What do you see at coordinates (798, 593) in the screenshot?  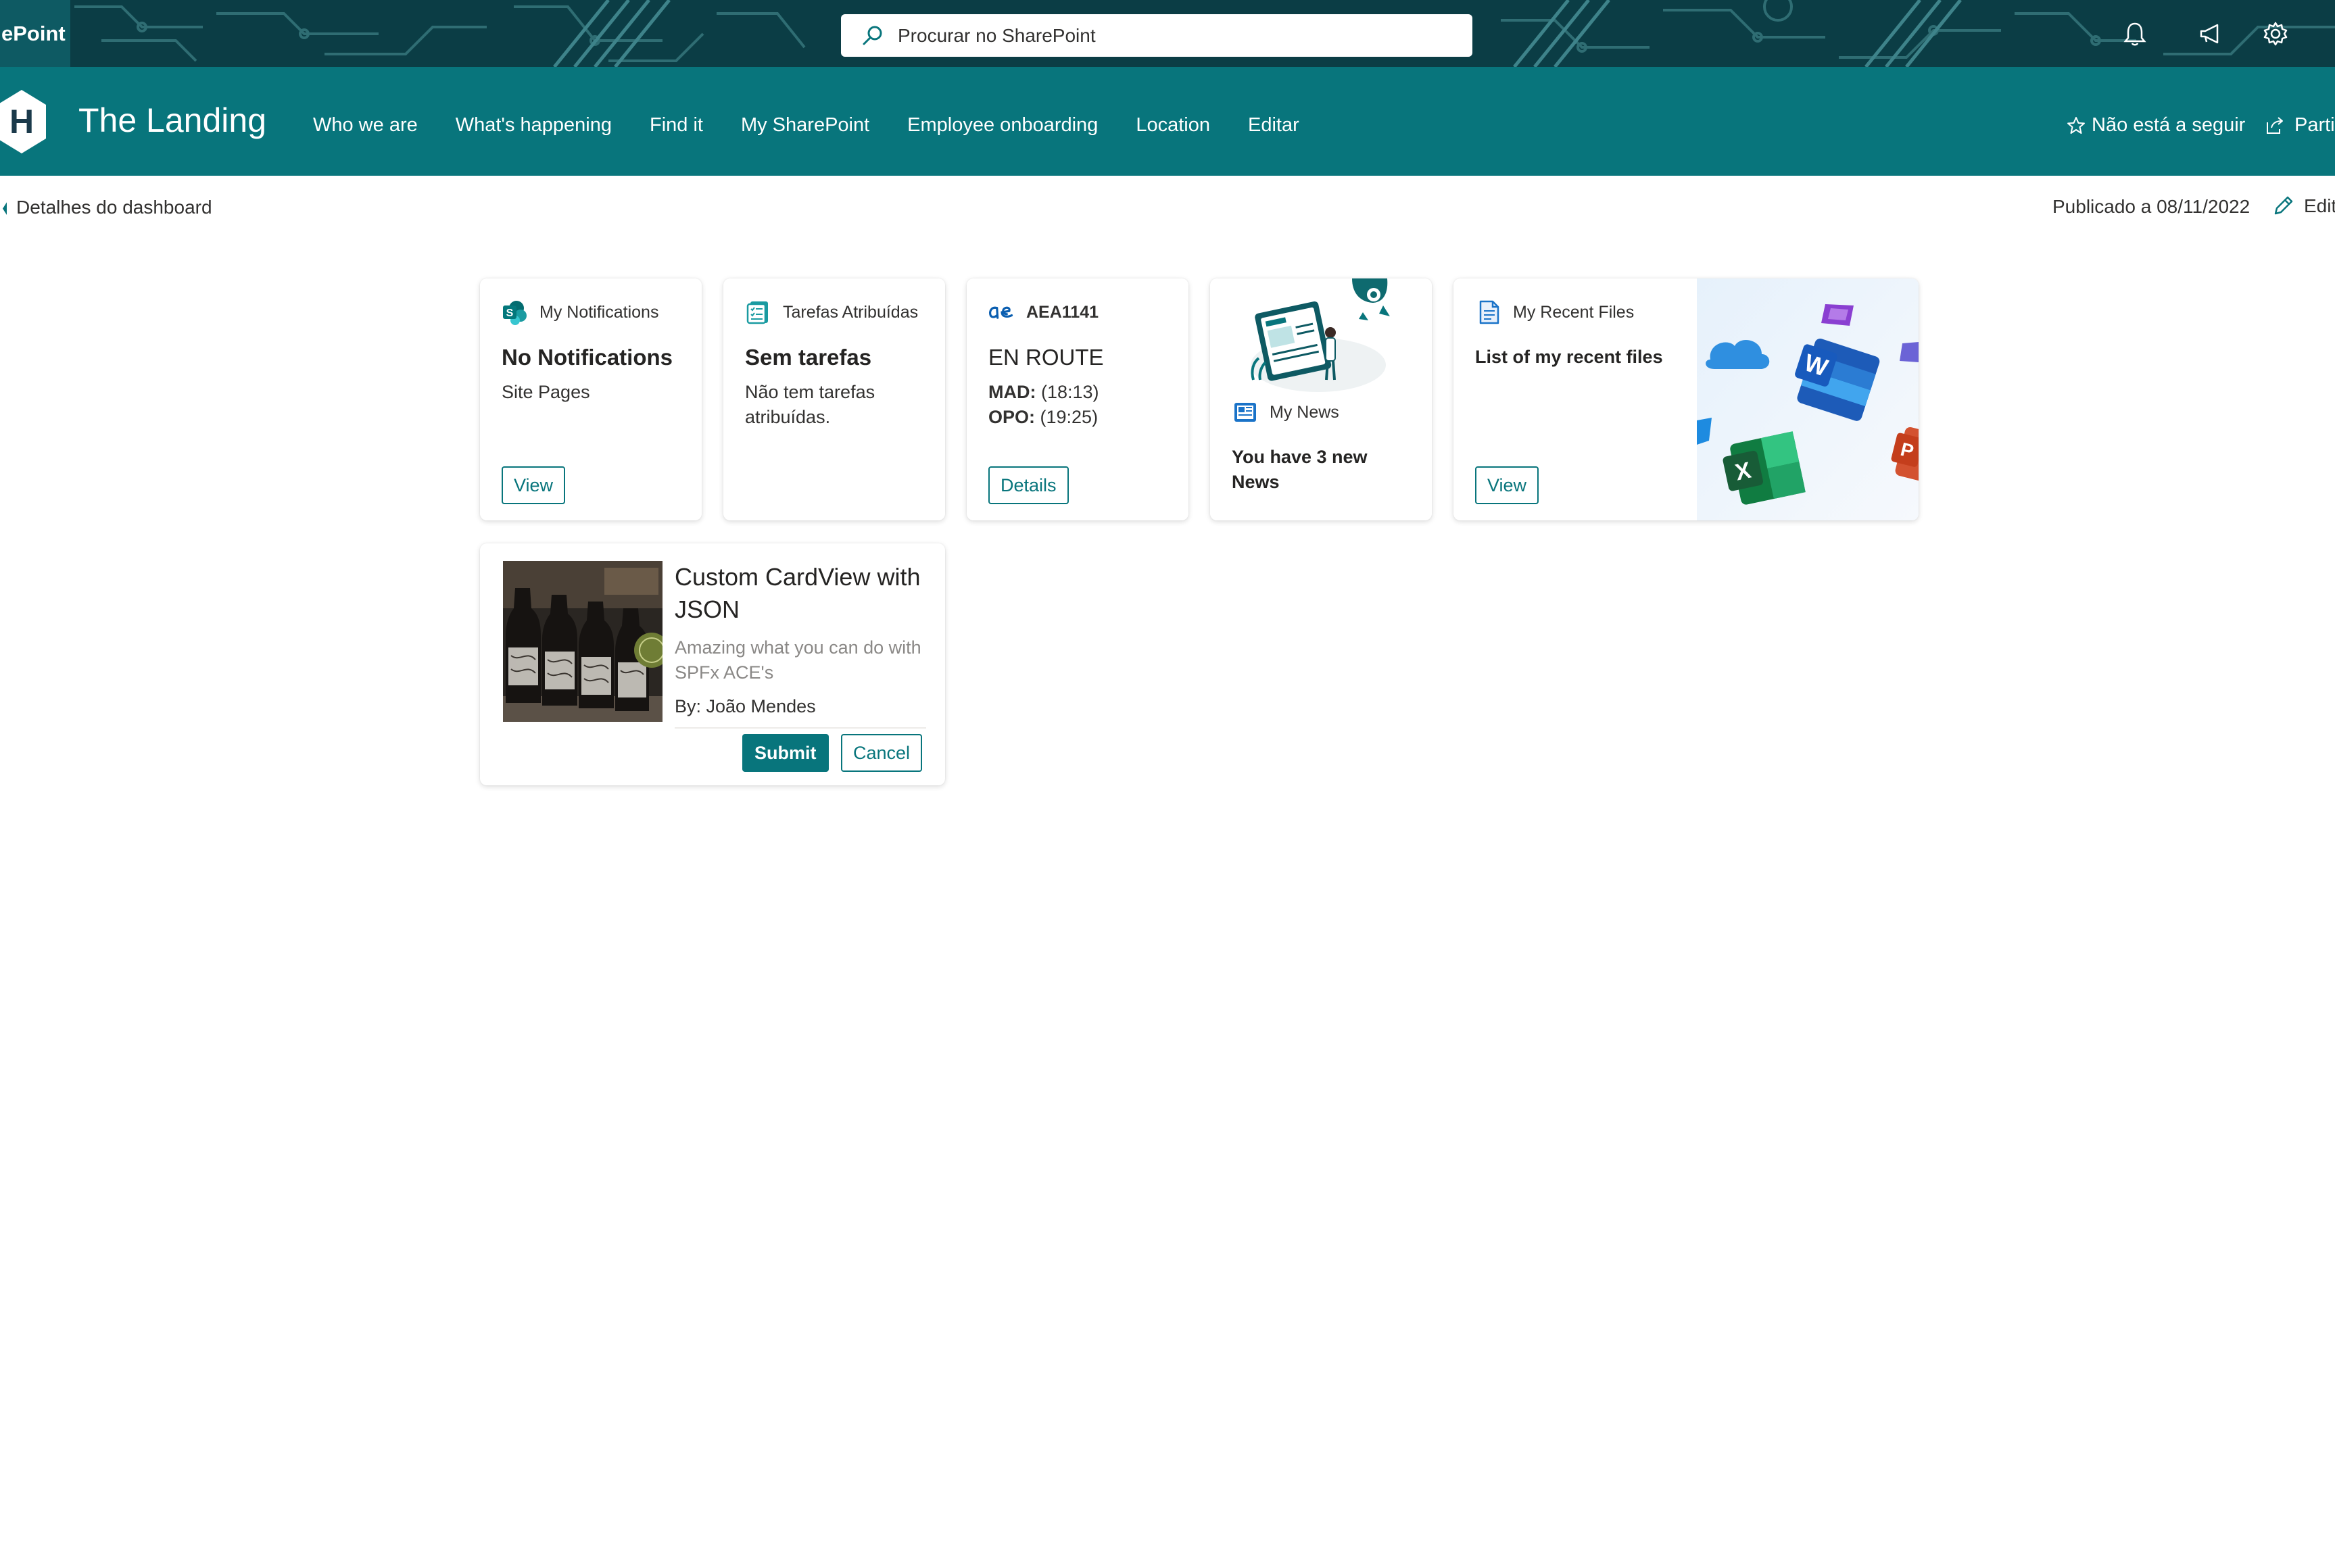 I see `card-title: Custom CardView with JSON` at bounding box center [798, 593].